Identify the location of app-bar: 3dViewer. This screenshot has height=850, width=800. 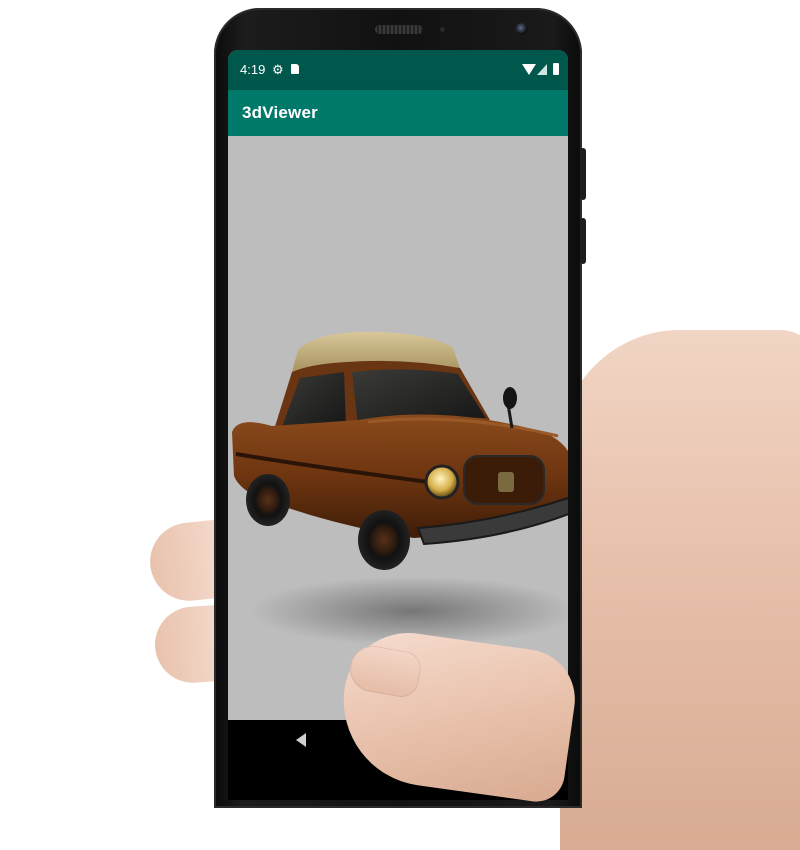
(398, 113).